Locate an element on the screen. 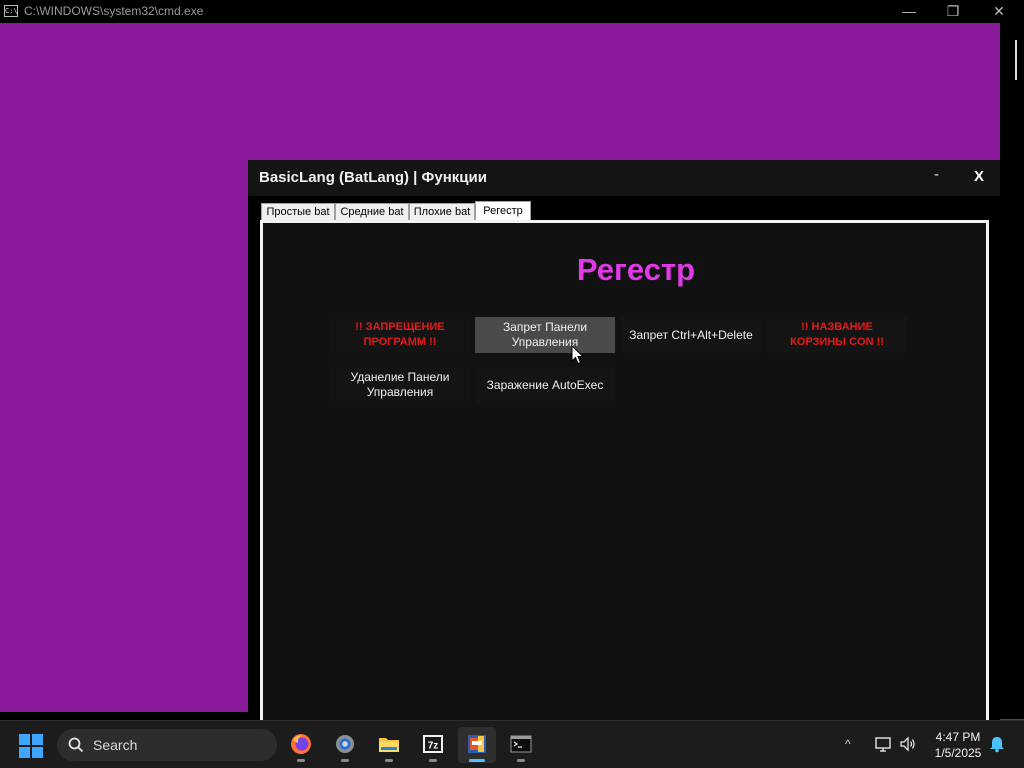 Image resolution: width=1024 pixels, height=768 pixels. taskbar-app-firefox is located at coordinates (301, 745).